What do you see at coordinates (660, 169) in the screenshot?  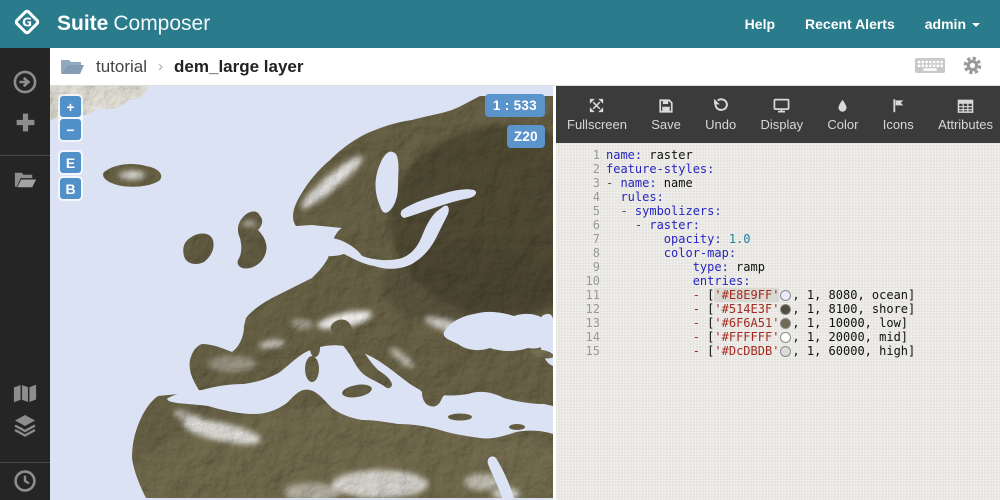 I see `code-token-key: feature-styles:` at bounding box center [660, 169].